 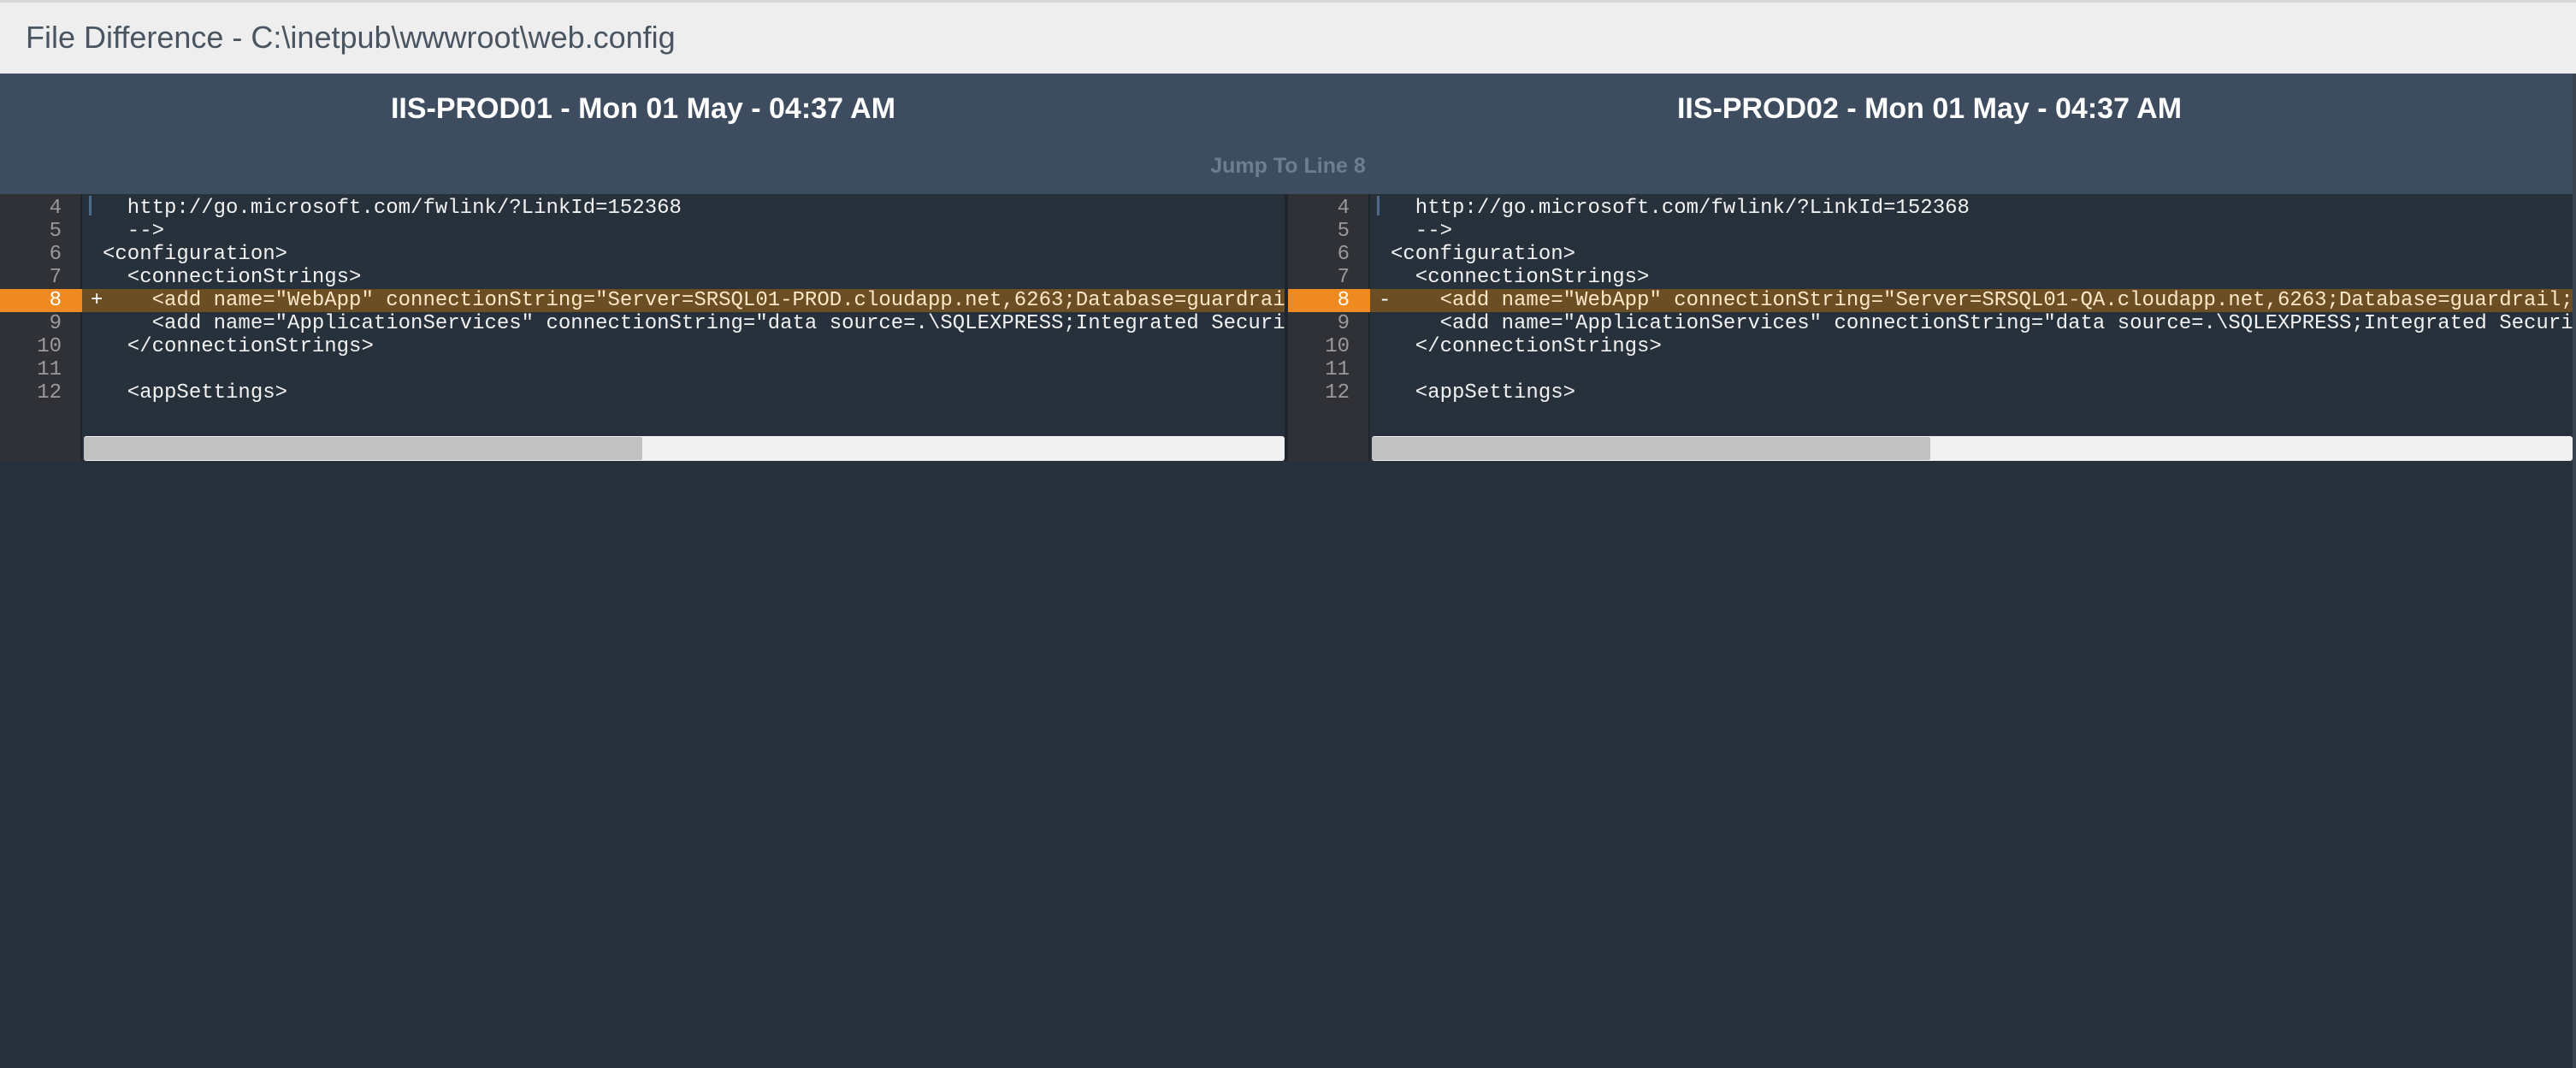 What do you see at coordinates (2574, 571) in the screenshot?
I see `window-right-edge` at bounding box center [2574, 571].